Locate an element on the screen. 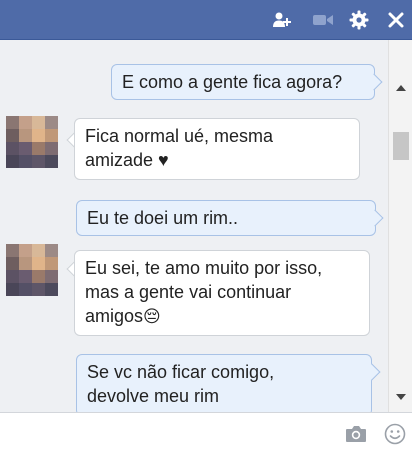 This screenshot has height=456, width=412. emoji-icon is located at coordinates (395, 436).